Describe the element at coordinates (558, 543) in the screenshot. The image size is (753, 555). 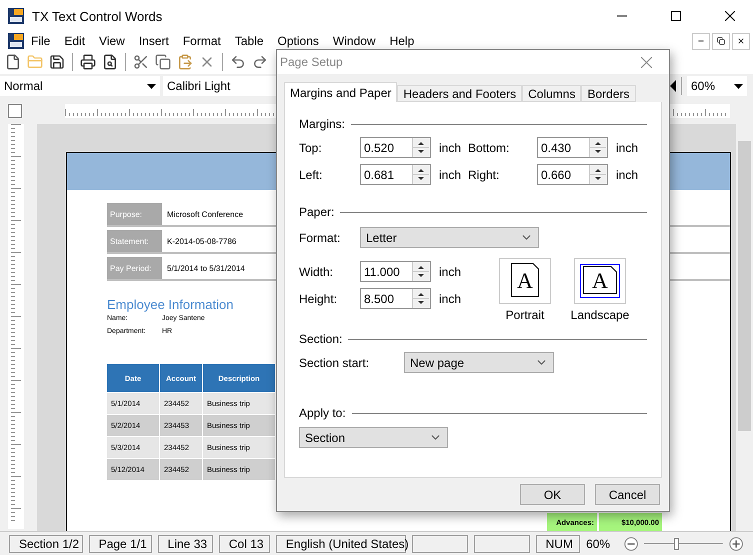
I see `status-pane: NUM` at that location.